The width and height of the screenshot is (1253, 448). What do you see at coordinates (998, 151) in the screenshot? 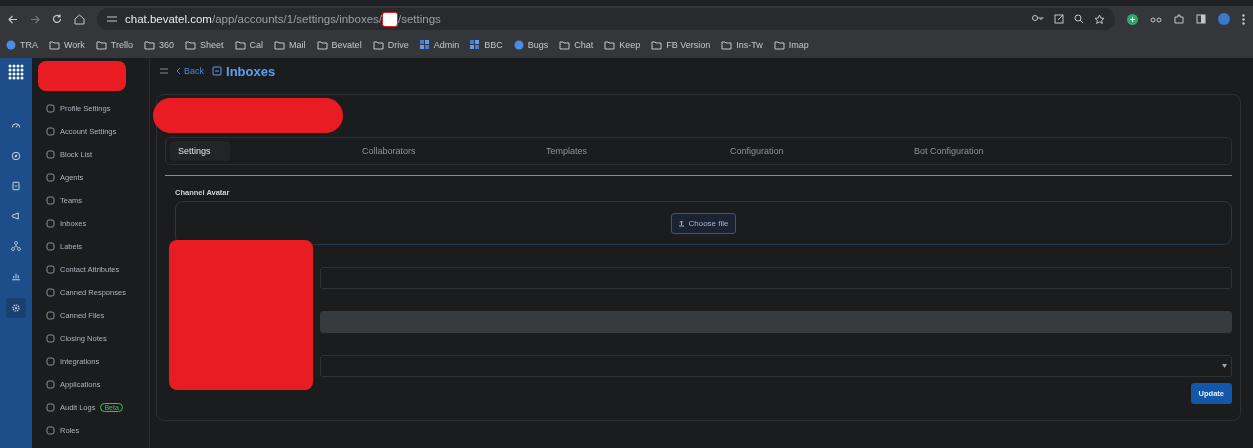
I see `tab: Bot Configuration` at bounding box center [998, 151].